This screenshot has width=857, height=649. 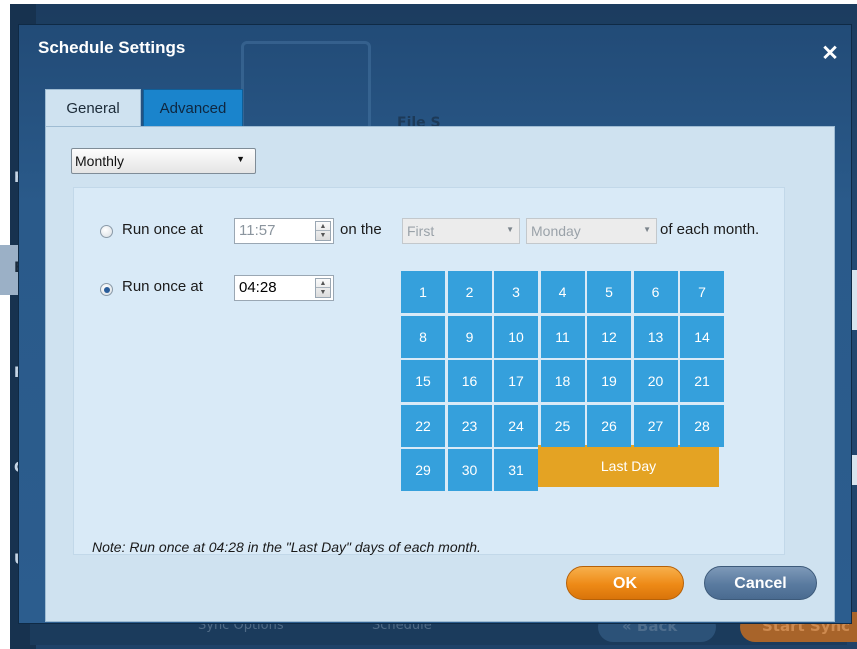 I want to click on close-icon: ✕, so click(x=830, y=53).